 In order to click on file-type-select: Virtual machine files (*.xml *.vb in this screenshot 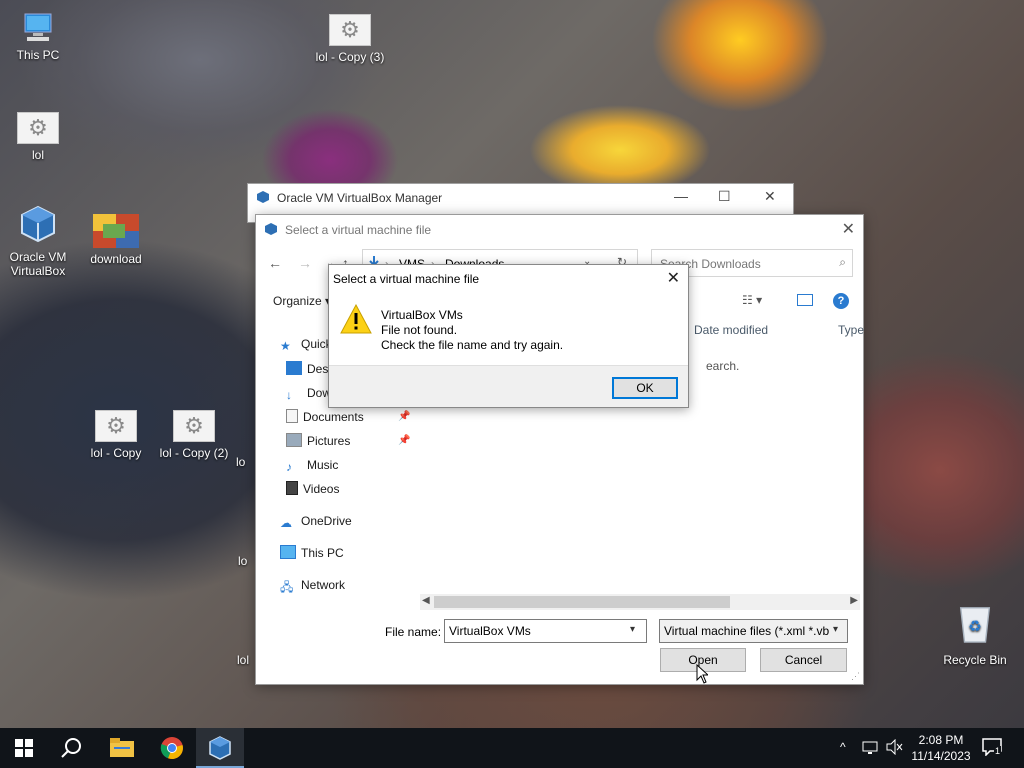, I will do `click(753, 631)`.